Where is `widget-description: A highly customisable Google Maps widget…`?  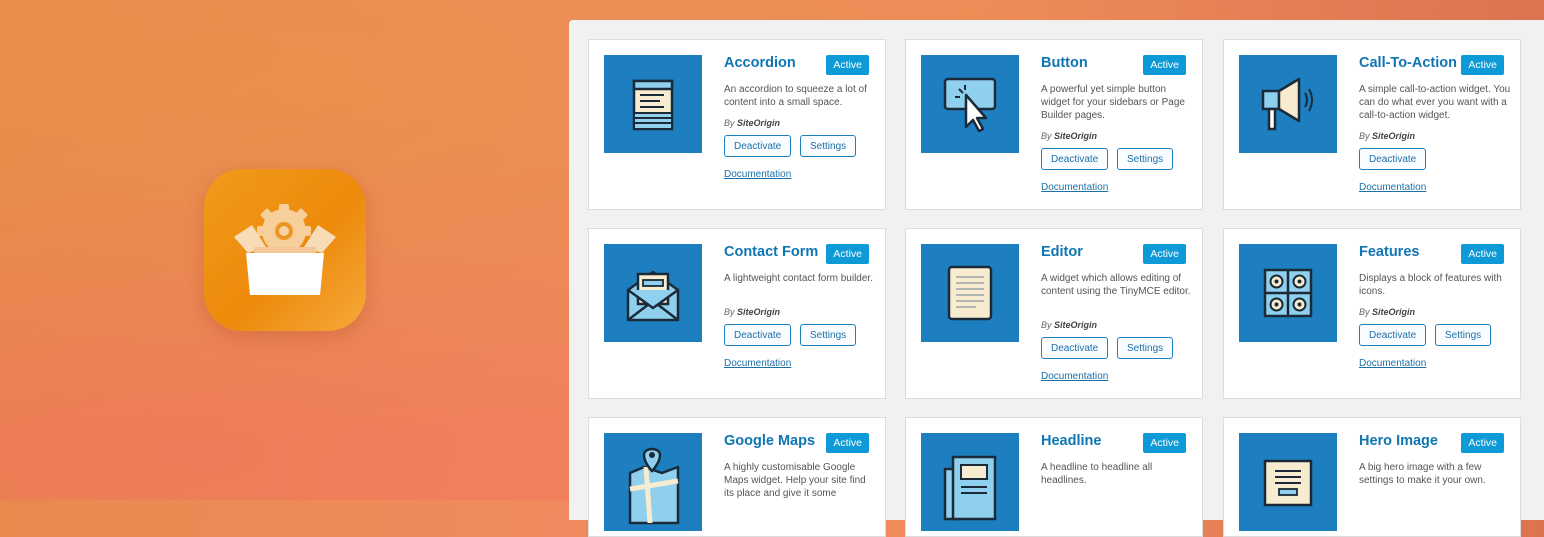
widget-description: A highly customisable Google Maps widget… is located at coordinates (795, 480).